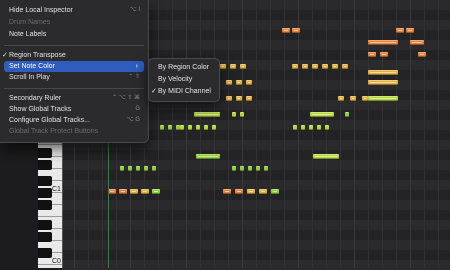 Image resolution: width=450 pixels, height=270 pixels. I want to click on white-key-divider, so click(50, 216).